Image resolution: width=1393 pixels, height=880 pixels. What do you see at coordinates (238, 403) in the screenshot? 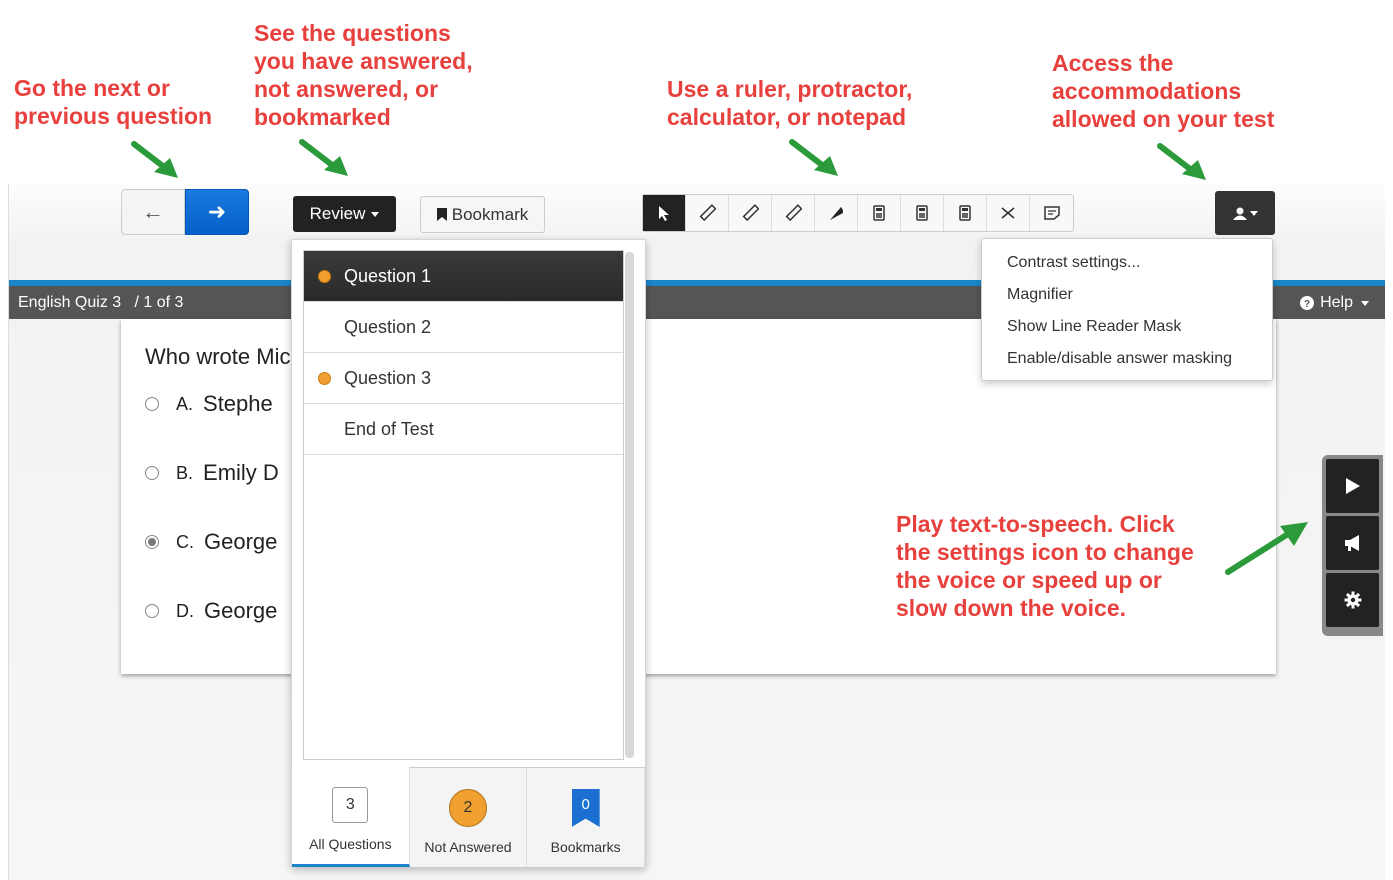
I see `option-text: Stephe` at bounding box center [238, 403].